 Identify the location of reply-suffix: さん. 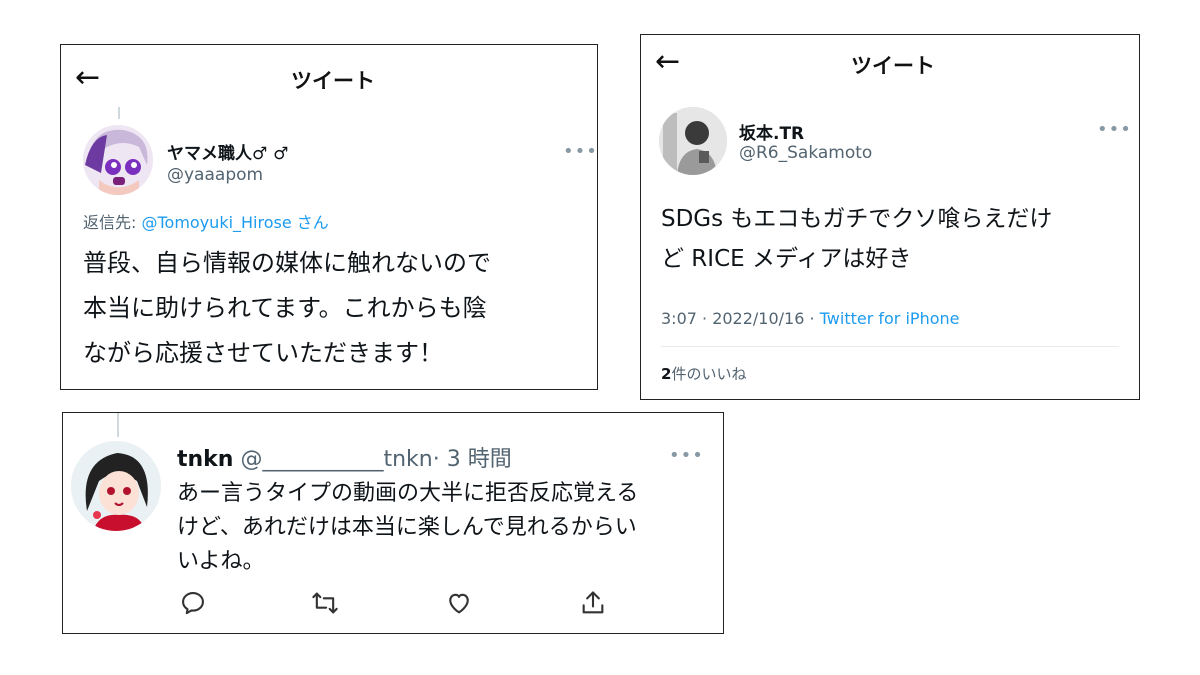
(310, 222).